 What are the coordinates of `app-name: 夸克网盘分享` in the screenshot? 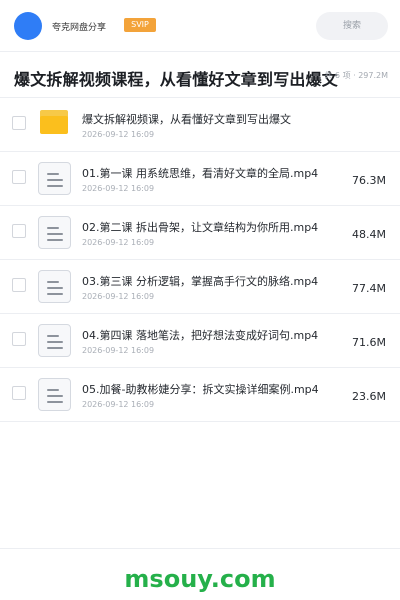 It's located at (79, 28).